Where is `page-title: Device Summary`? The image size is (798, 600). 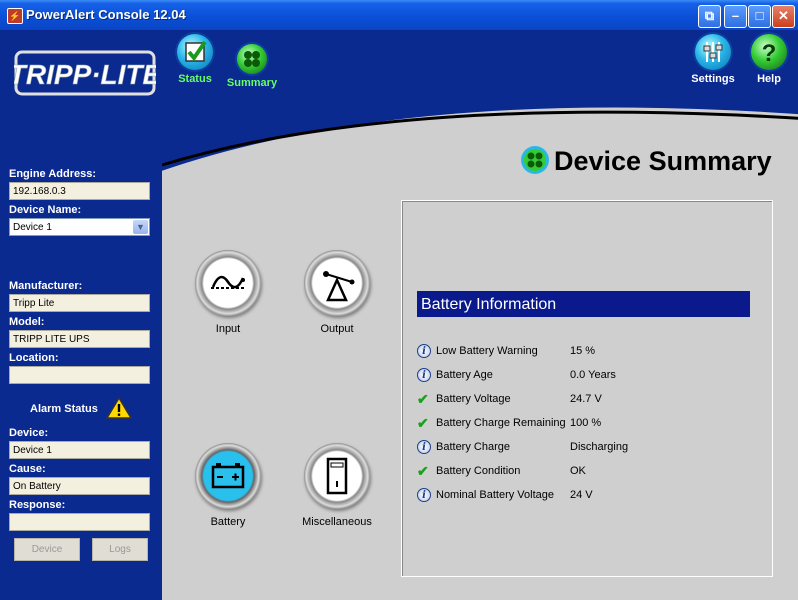
page-title: Device Summary is located at coordinates (663, 161).